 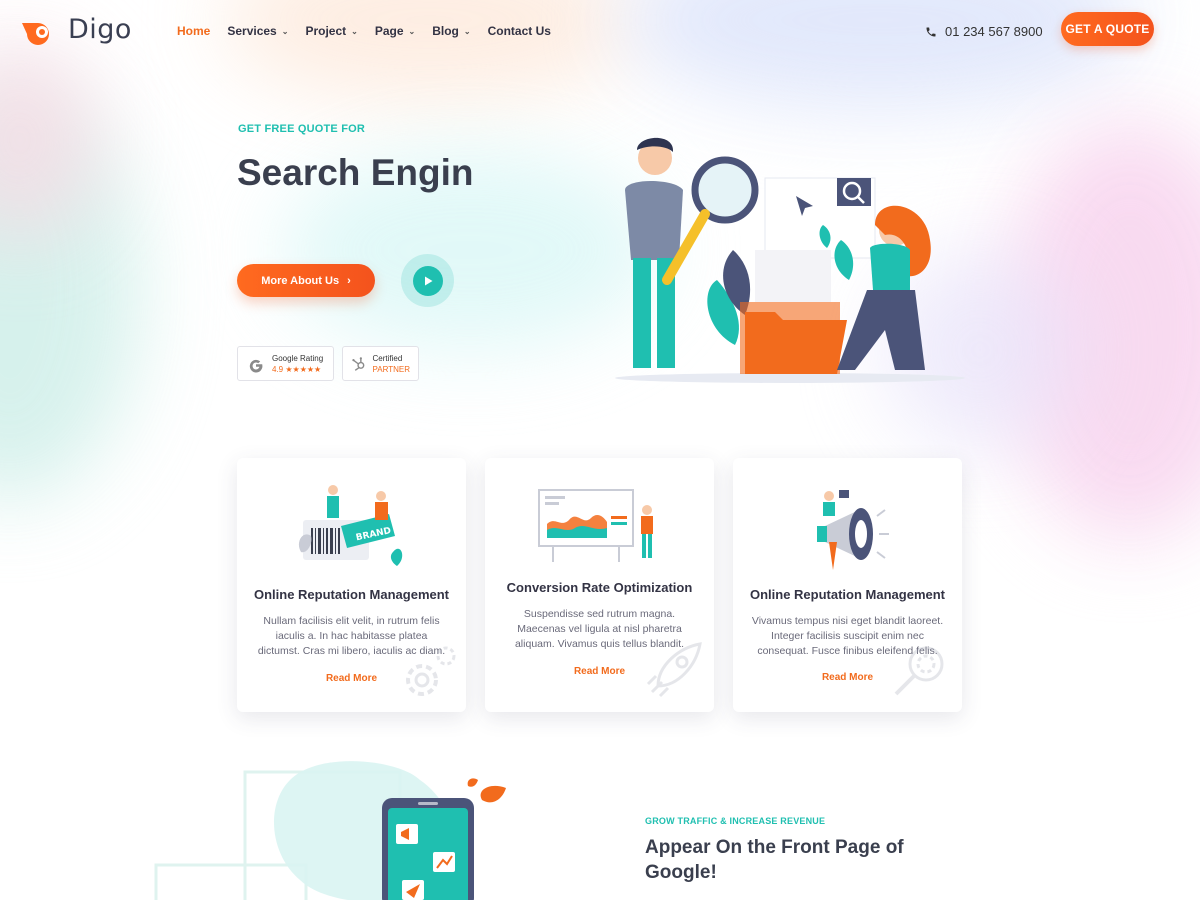 What do you see at coordinates (302, 129) in the screenshot?
I see `hero-eyebrow: GET FREE QUOTE FOR` at bounding box center [302, 129].